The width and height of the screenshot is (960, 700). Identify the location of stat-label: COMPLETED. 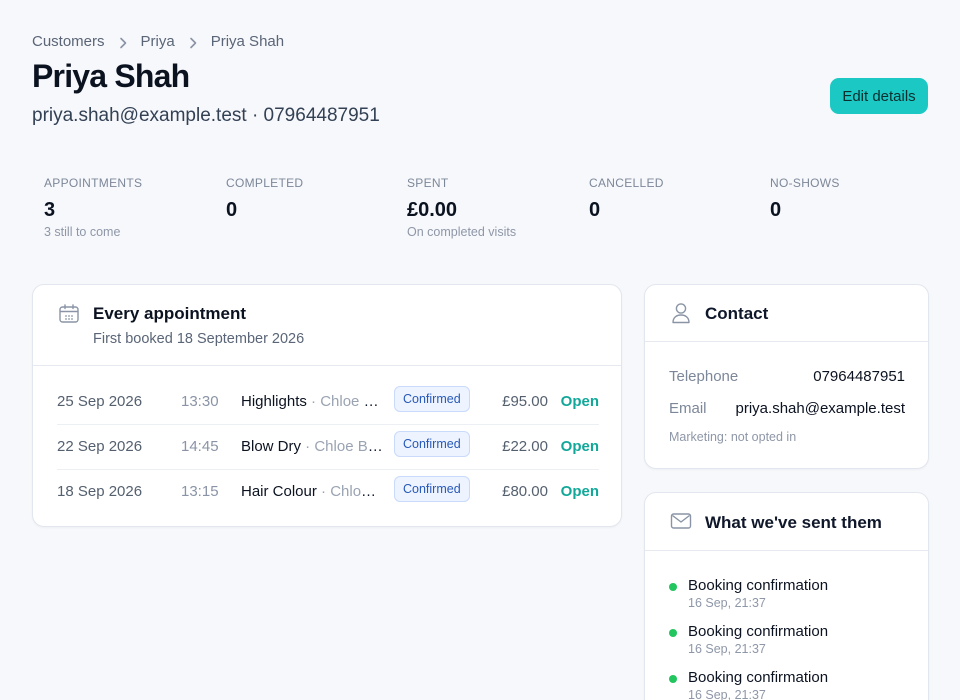
(265, 183).